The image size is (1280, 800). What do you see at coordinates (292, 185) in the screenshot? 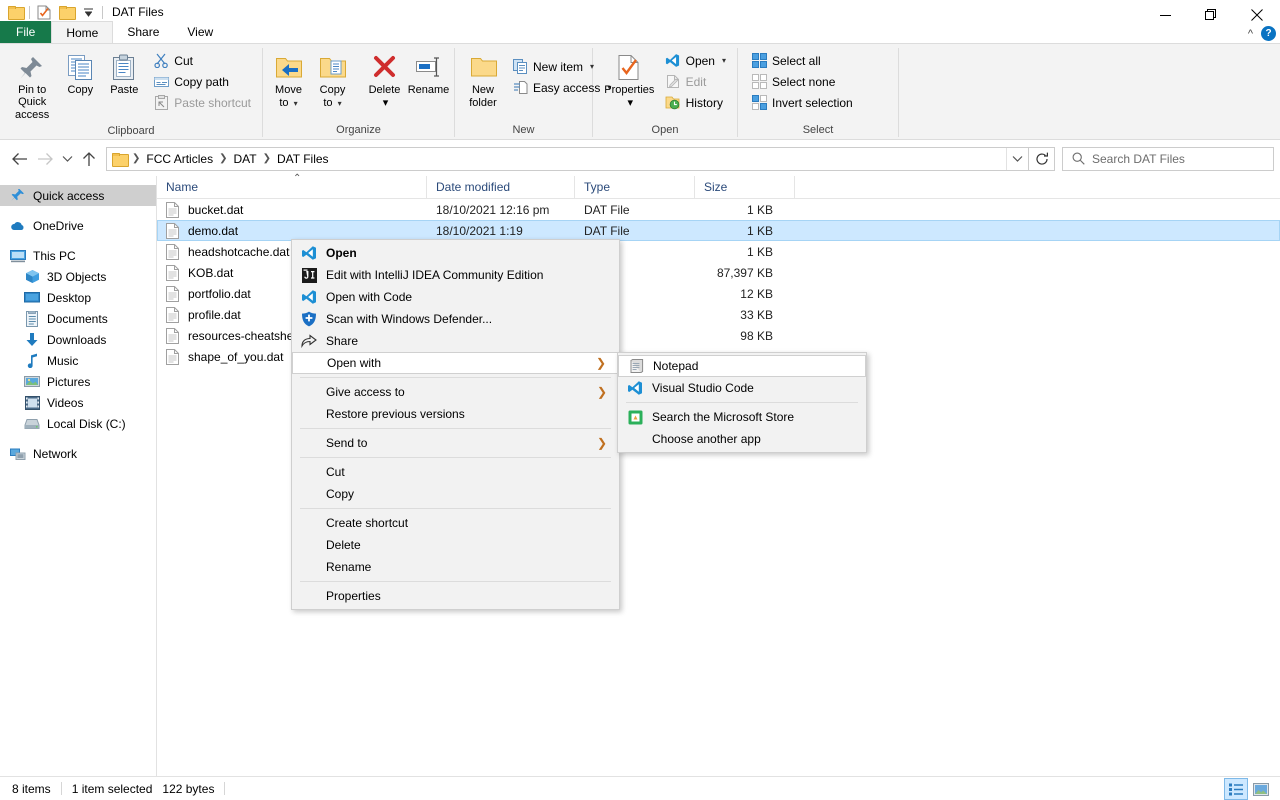
I see `column-header-name: Name ⌃` at bounding box center [292, 185].